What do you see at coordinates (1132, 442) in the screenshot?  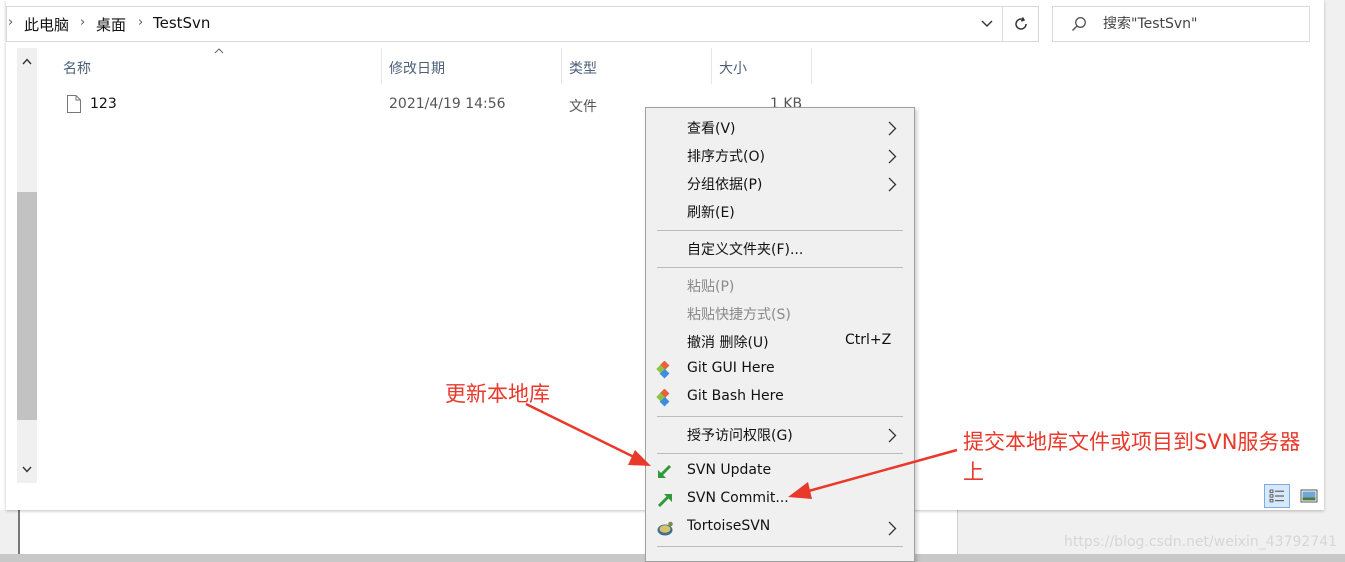 I see `commit-annotation-line1: 提交本地库文件或项目到SVN服务器` at bounding box center [1132, 442].